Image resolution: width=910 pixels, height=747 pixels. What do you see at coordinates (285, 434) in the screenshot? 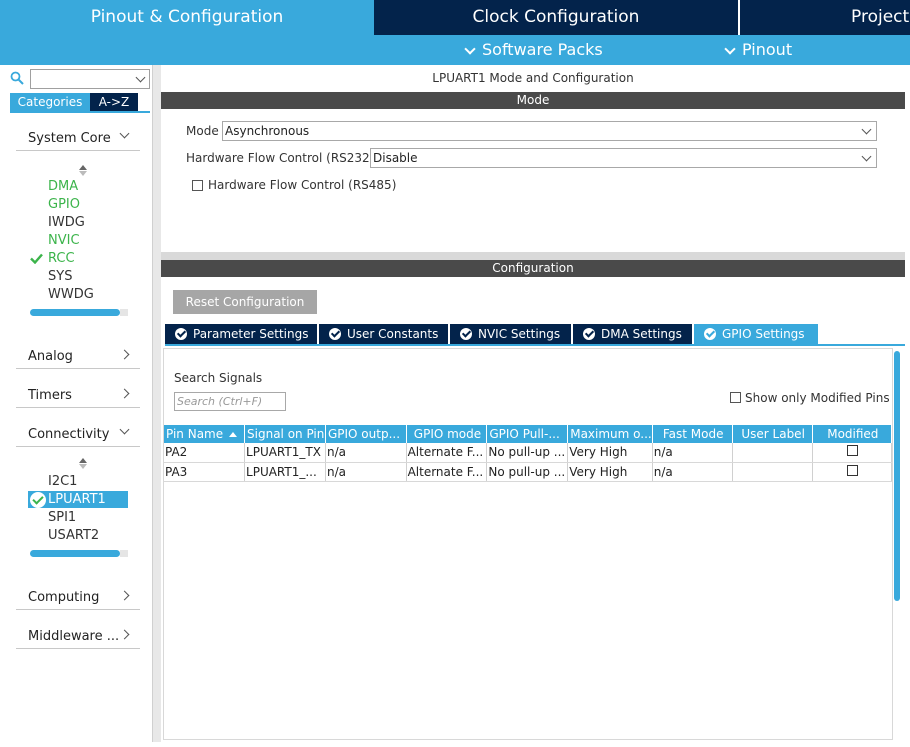
I see `column-header-signal: Signal on Pin` at bounding box center [285, 434].